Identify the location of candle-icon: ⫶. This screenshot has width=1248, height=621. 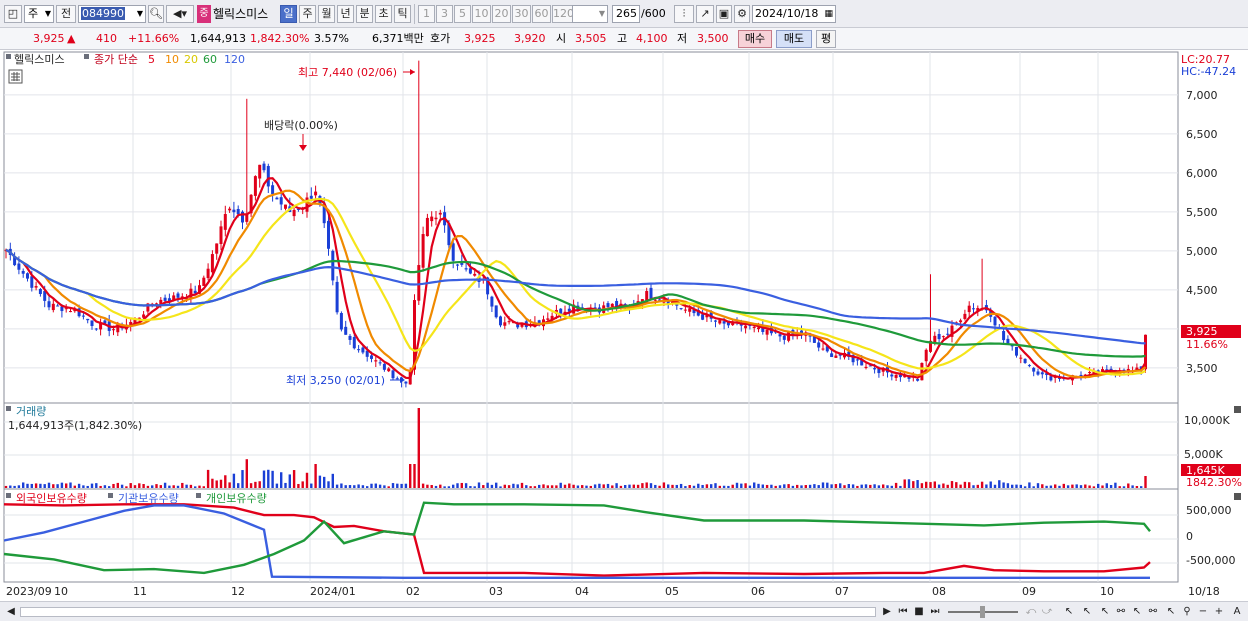
(684, 14).